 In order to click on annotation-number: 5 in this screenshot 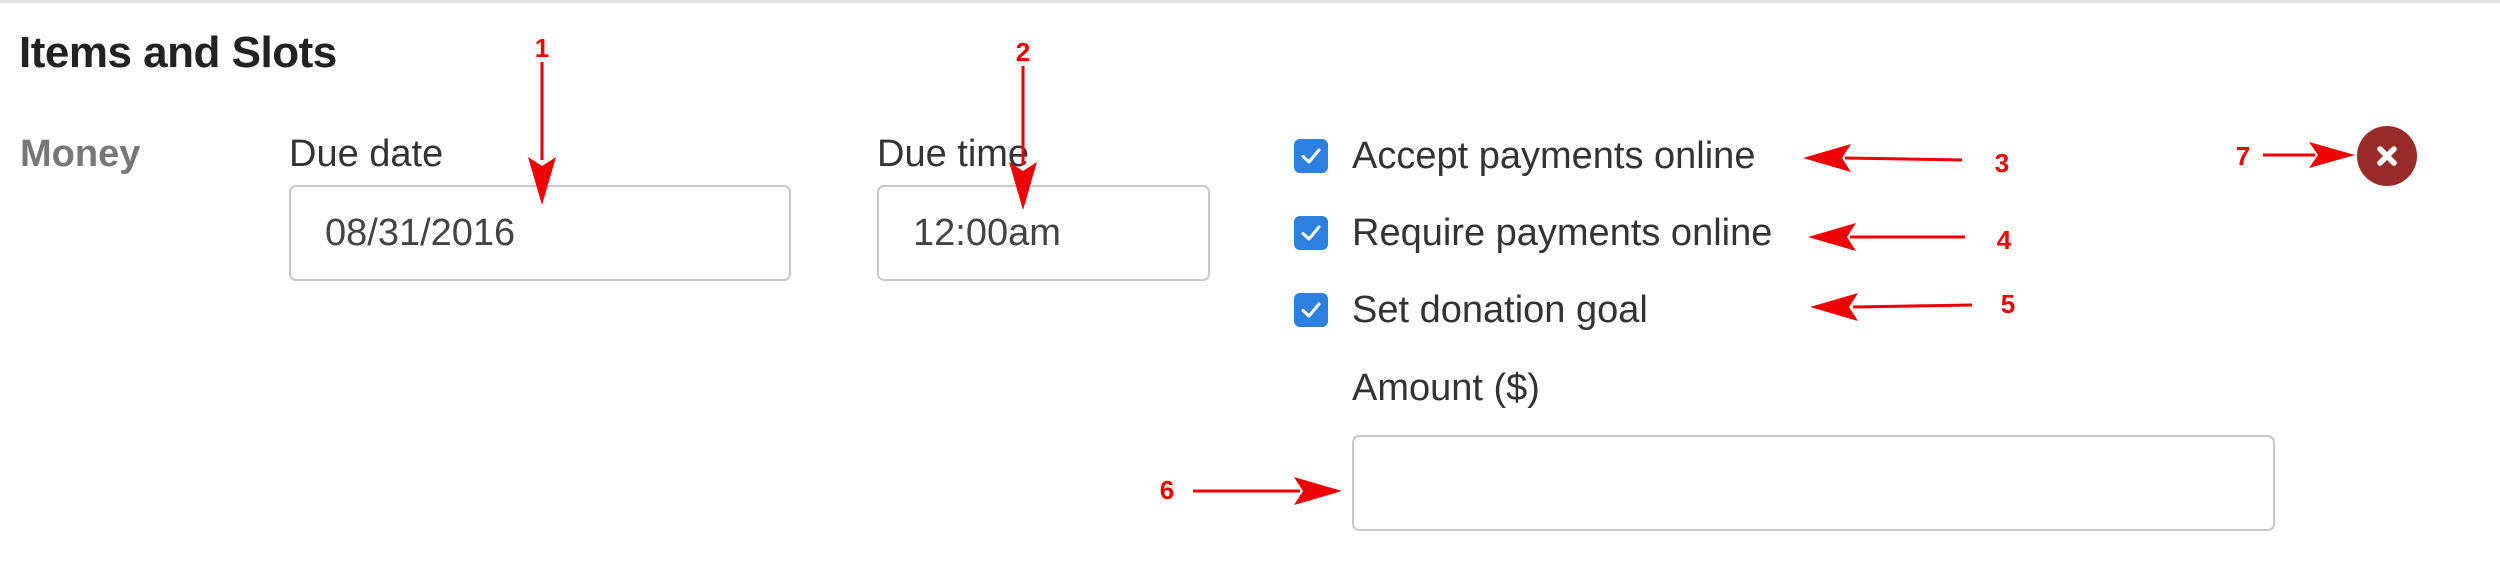, I will do `click(2008, 304)`.